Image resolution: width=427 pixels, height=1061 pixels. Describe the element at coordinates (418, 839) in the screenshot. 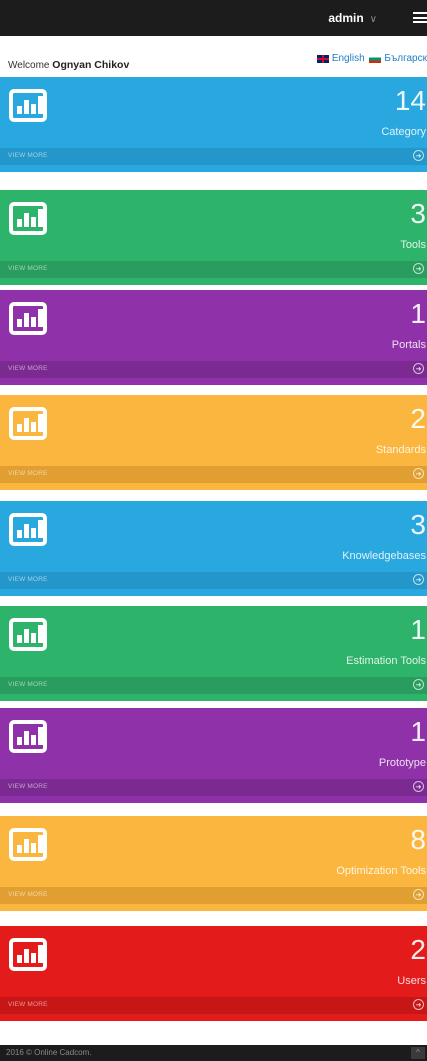

I see `stat-count: 8` at that location.